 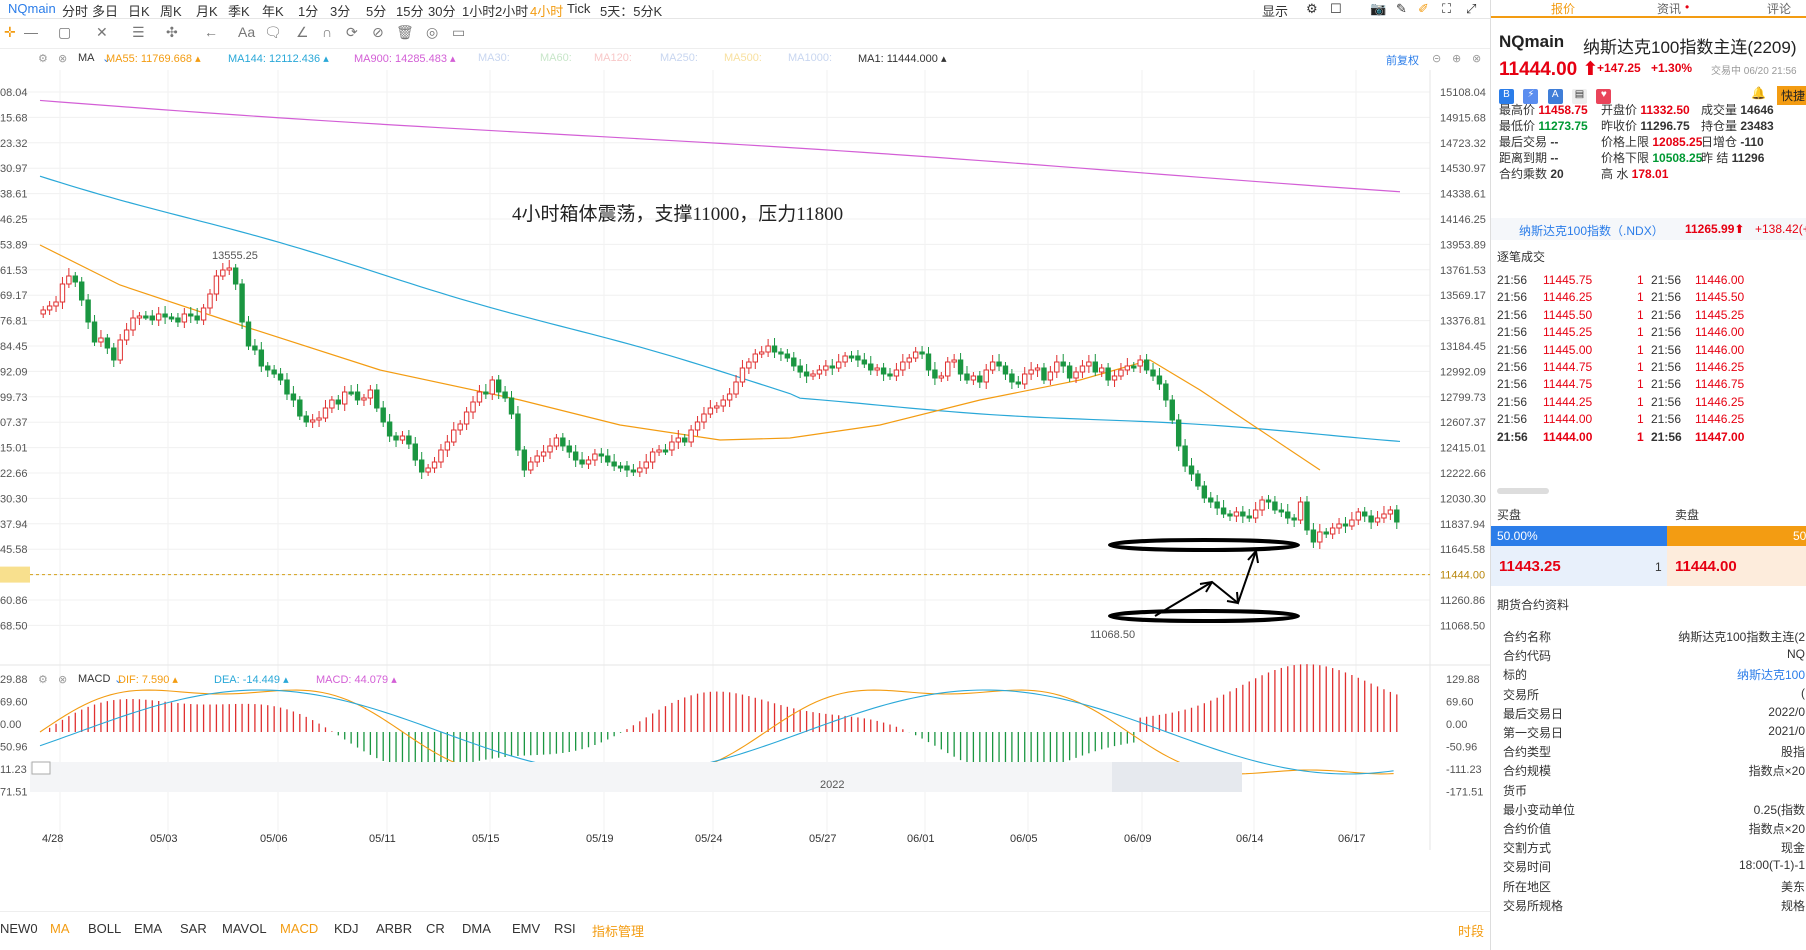 What do you see at coordinates (565, 928) in the screenshot?
I see `indicator-12: RSI` at bounding box center [565, 928].